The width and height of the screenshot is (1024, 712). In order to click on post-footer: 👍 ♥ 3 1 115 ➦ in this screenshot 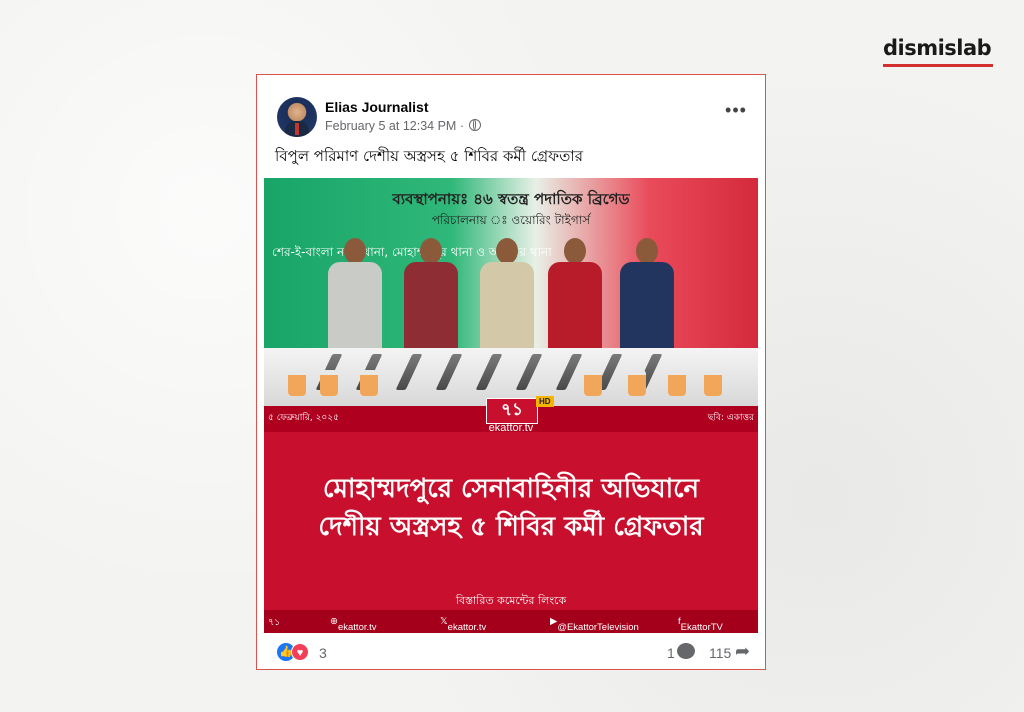, I will do `click(513, 653)`.